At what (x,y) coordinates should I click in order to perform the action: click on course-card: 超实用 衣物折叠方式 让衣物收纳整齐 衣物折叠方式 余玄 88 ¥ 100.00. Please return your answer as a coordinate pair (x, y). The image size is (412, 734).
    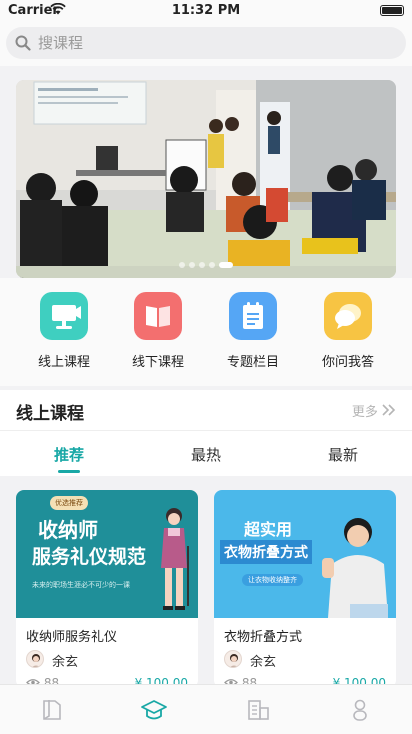
    Looking at the image, I should click on (305, 589).